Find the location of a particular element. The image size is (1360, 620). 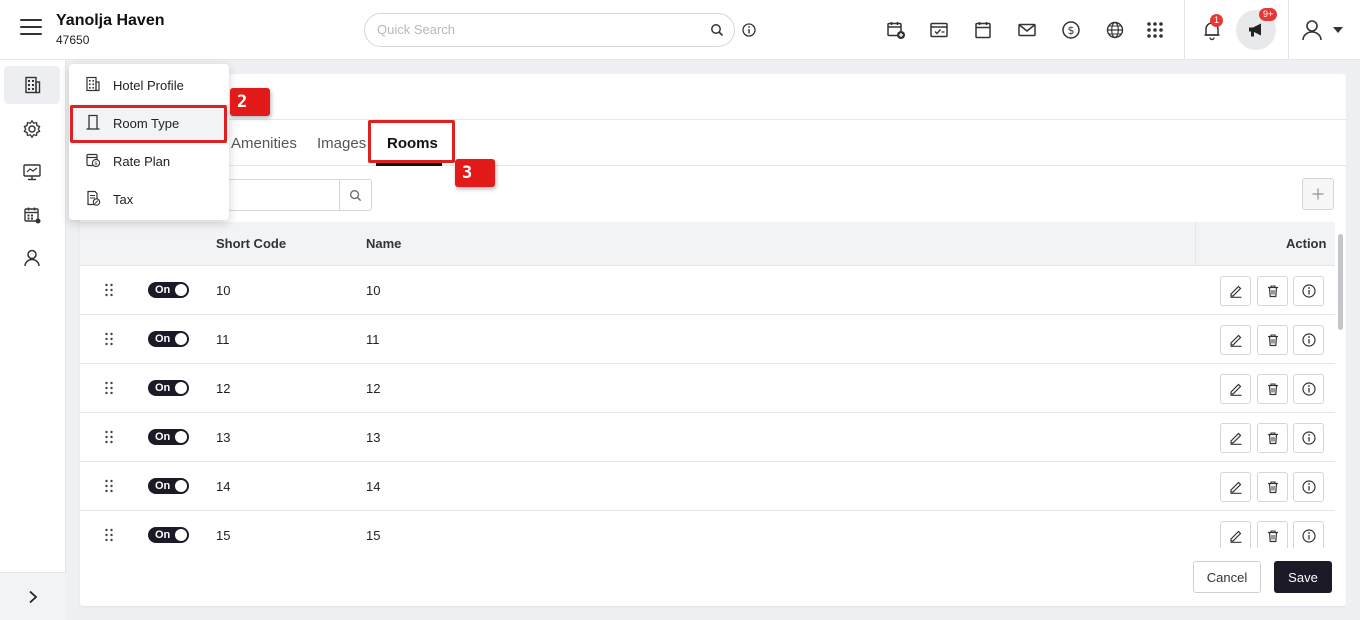

cell-name: 11 is located at coordinates (373, 339).